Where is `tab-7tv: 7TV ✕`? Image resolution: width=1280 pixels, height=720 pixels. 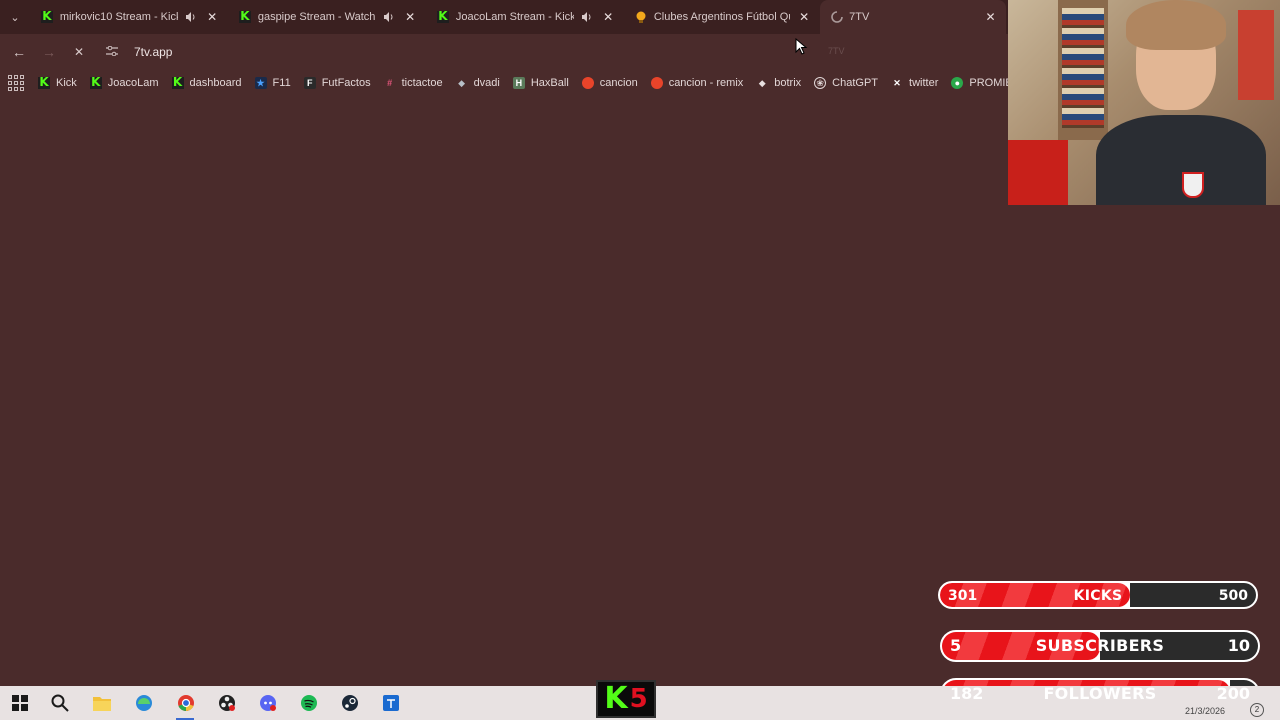
tab-7tv: 7TV ✕ is located at coordinates (913, 17).